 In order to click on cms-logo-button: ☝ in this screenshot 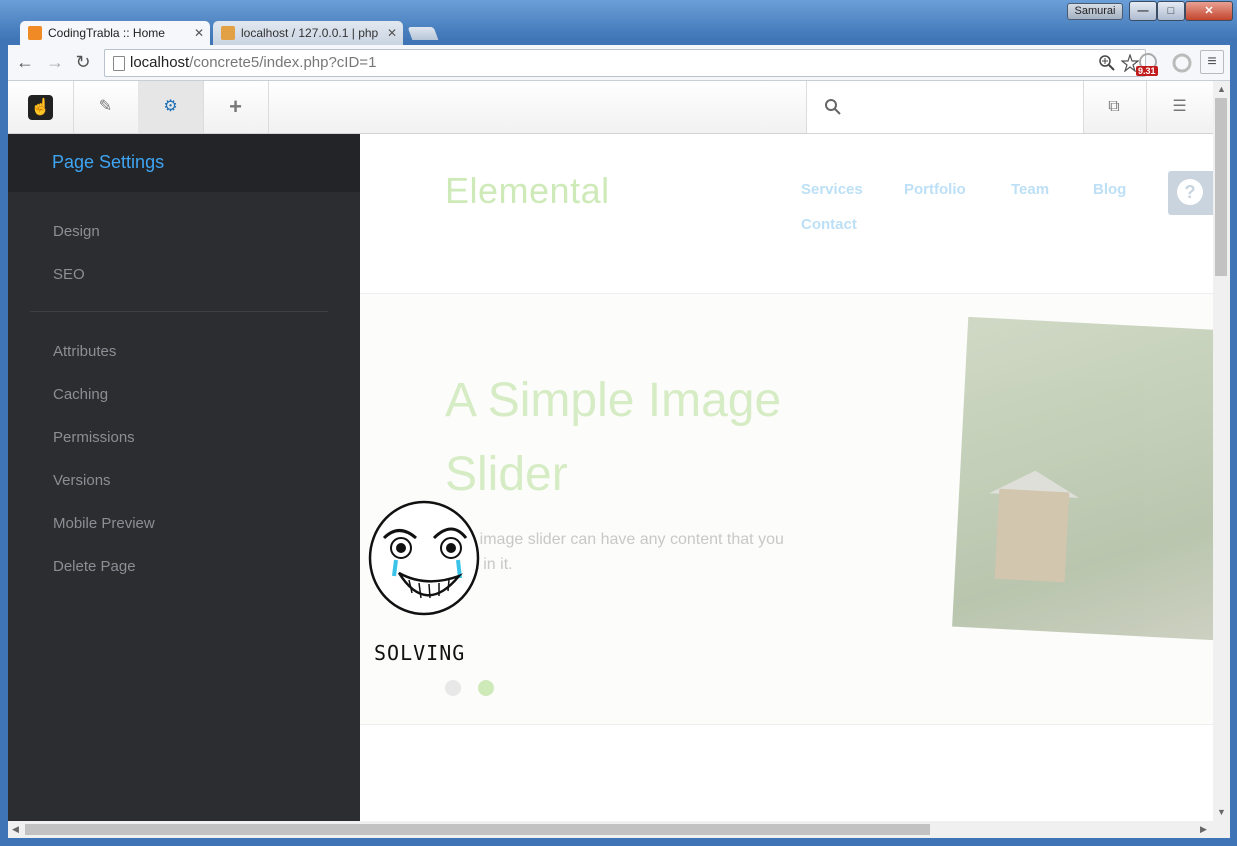, I will do `click(41, 107)`.